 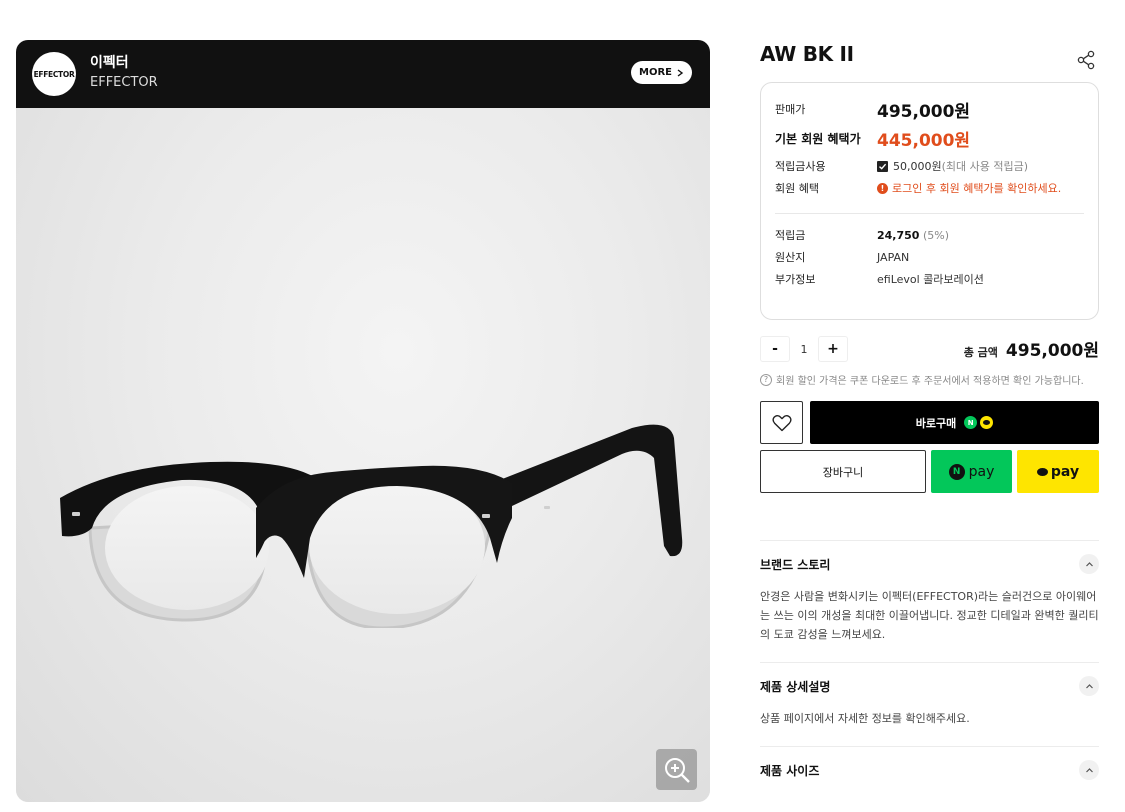 I want to click on quantity-stepper: - 1 +, so click(x=804, y=349).